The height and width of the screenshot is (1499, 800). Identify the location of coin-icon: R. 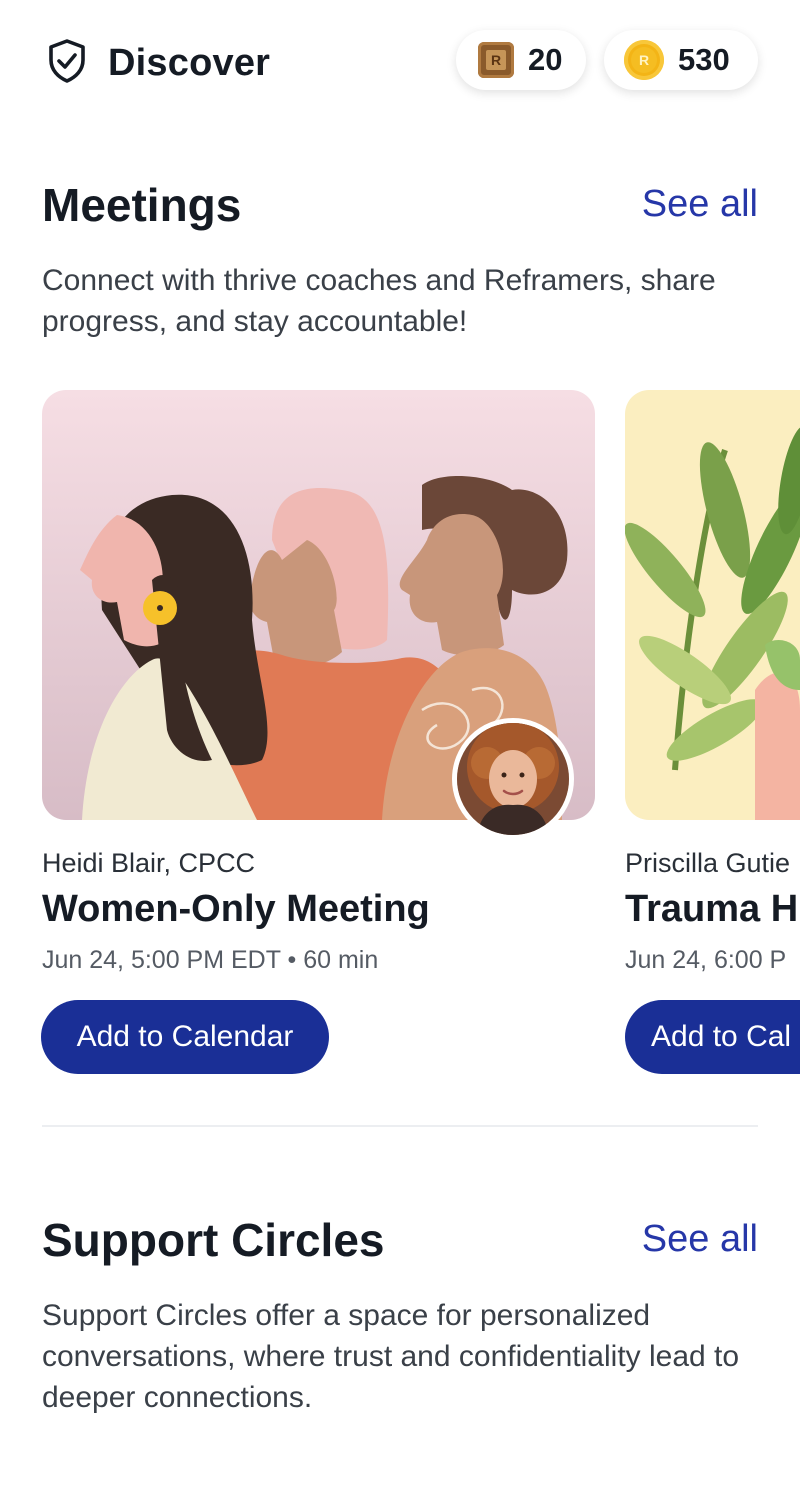
(644, 60).